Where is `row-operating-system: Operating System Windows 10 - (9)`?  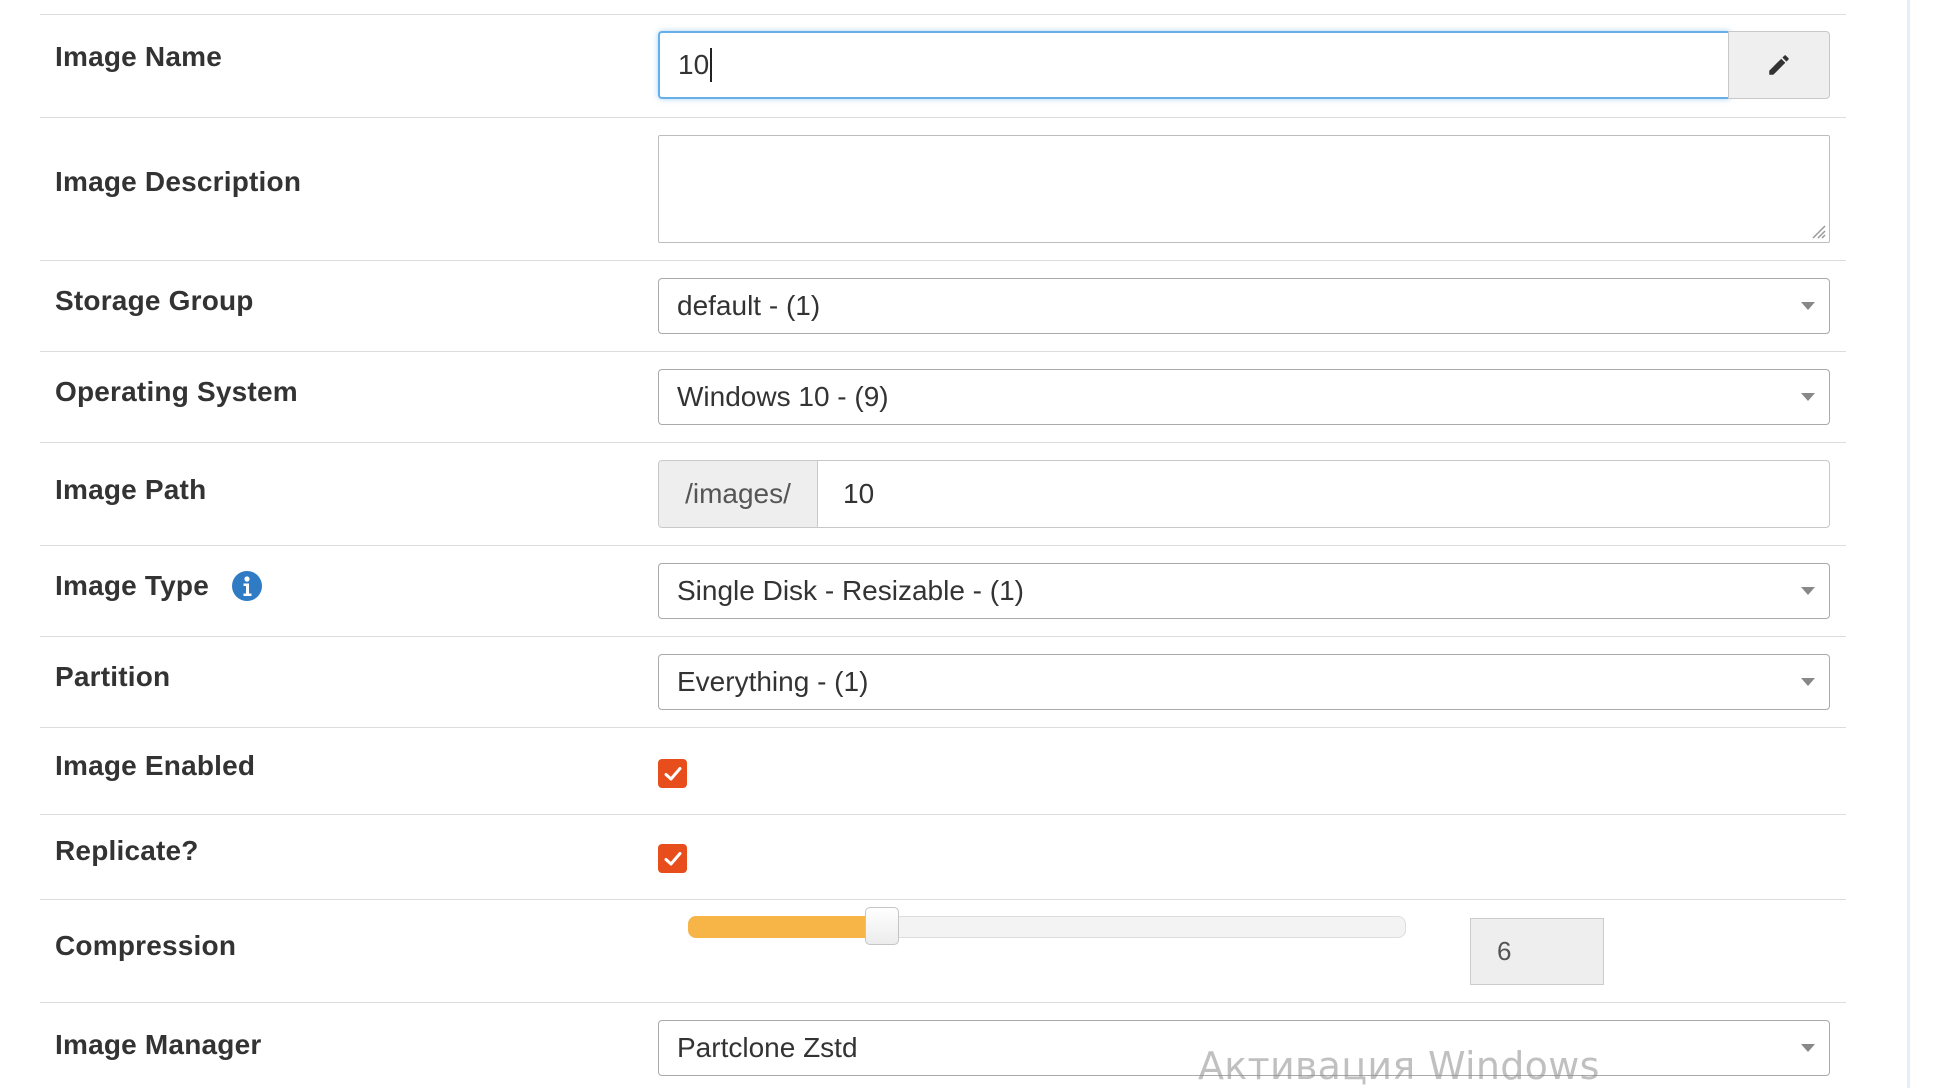
row-operating-system: Operating System Windows 10 - (9) is located at coordinates (943, 397).